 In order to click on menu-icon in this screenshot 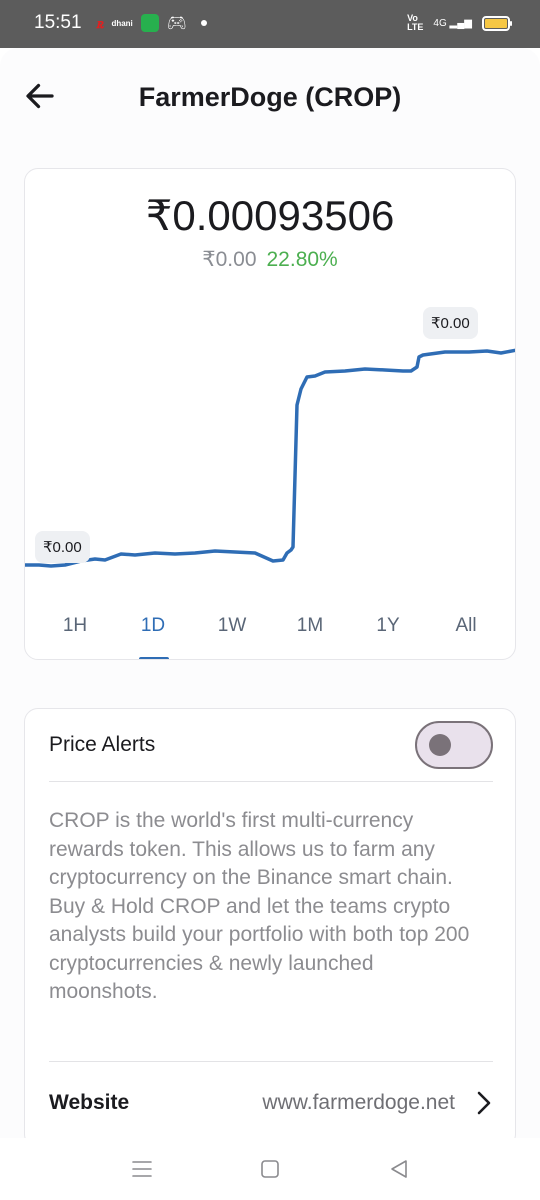, I will do `click(142, 1169)`.